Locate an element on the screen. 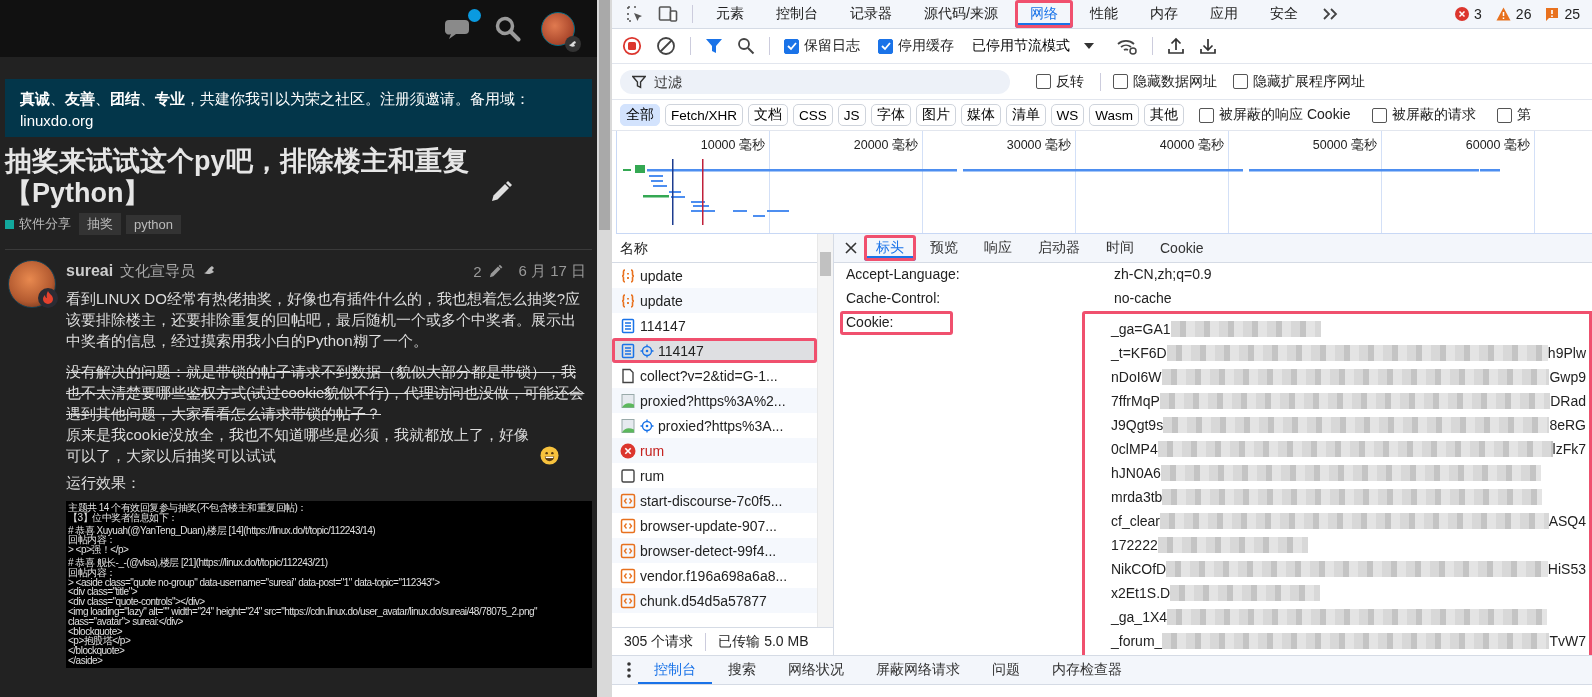 The height and width of the screenshot is (697, 1592). request-row: chunk.d54d5a57877 is located at coordinates (714, 600).